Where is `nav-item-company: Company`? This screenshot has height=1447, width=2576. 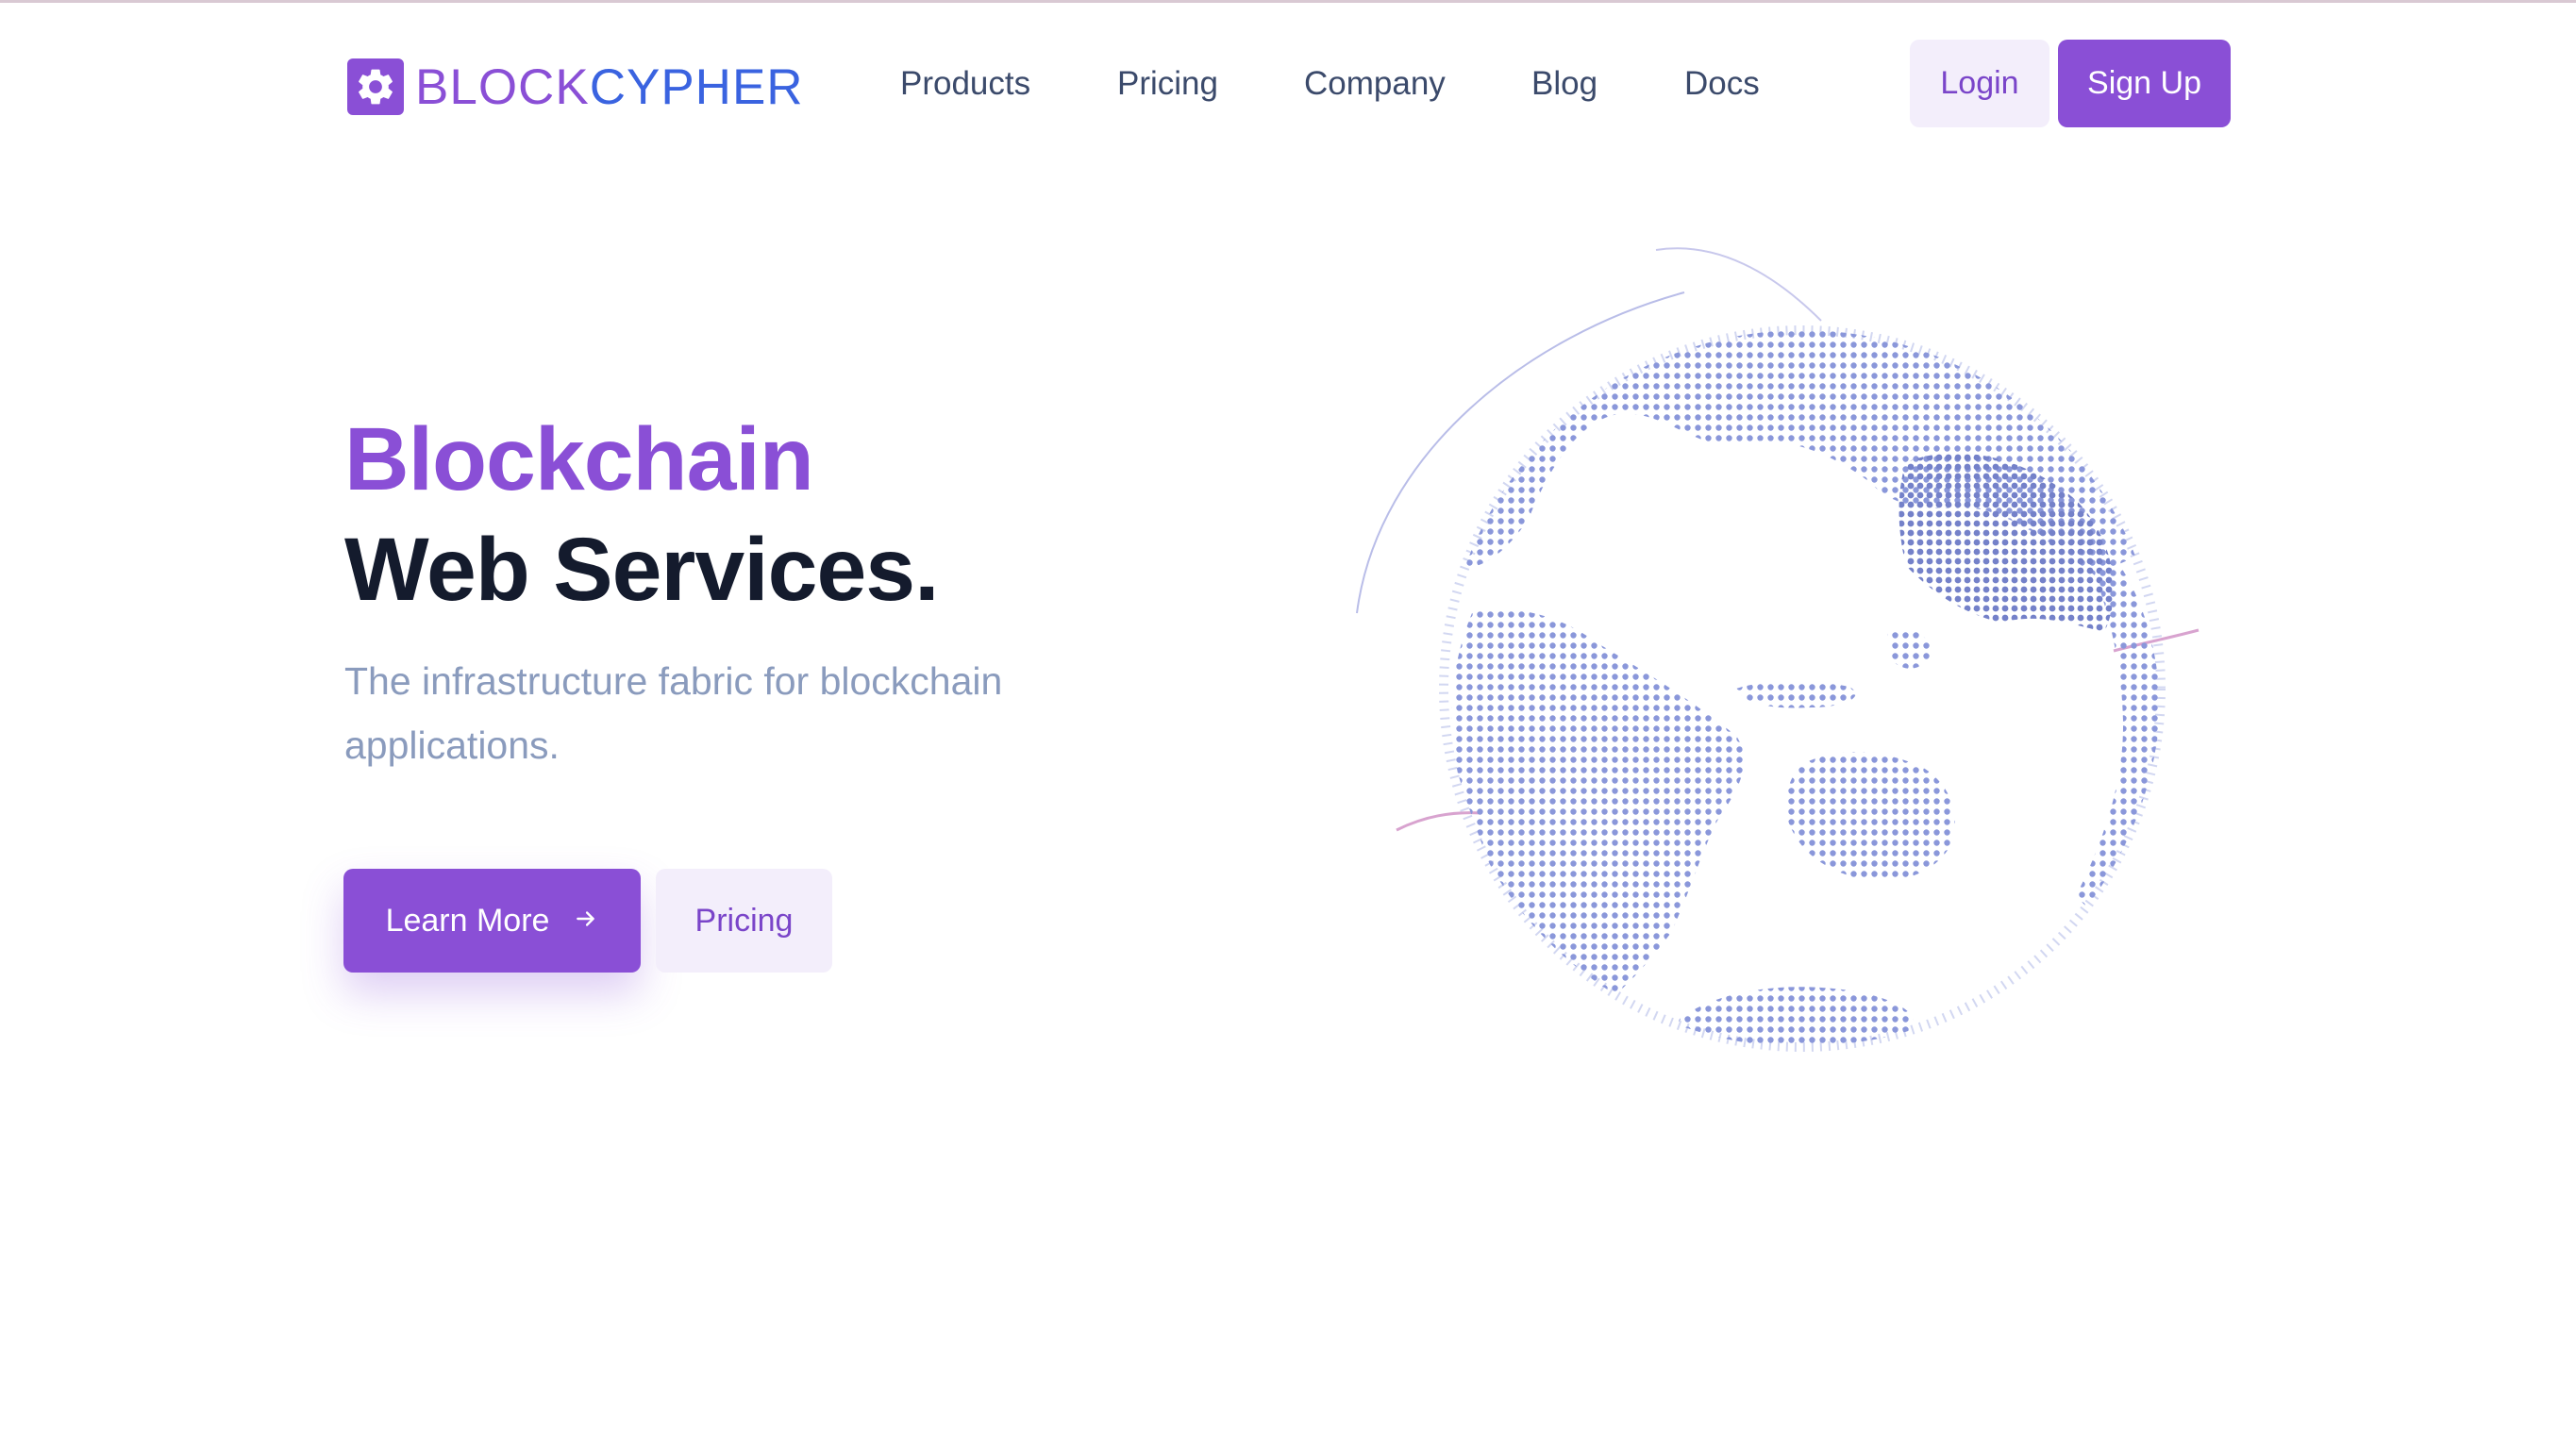
nav-item-company: Company is located at coordinates (1375, 84).